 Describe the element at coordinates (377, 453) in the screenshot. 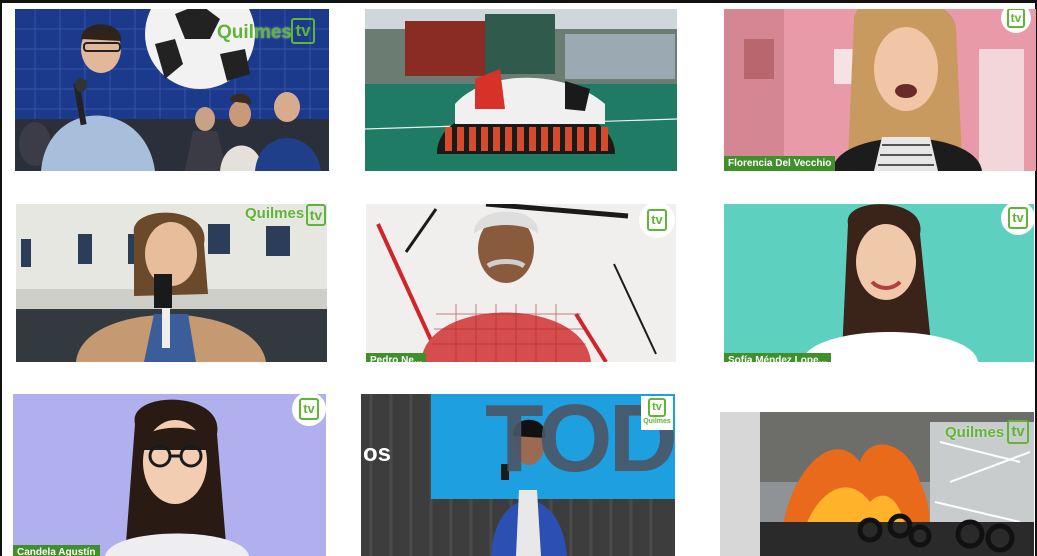

I see `stage-side-text: os` at that location.